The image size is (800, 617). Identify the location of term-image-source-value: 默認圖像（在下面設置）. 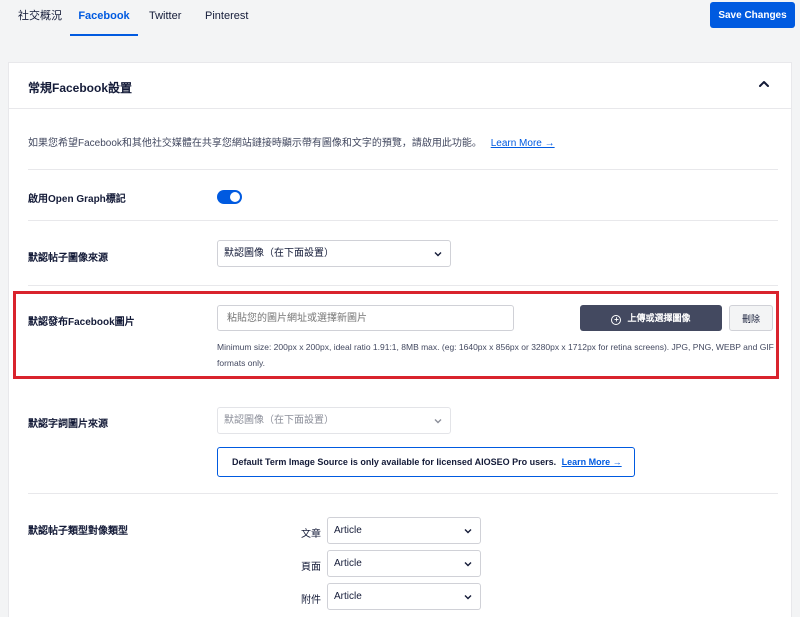
(279, 420).